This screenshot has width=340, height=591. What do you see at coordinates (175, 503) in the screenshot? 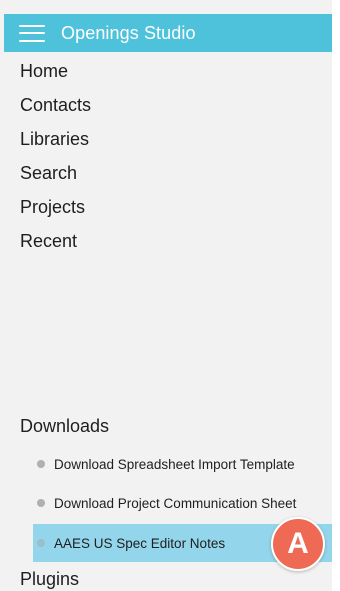
I see `download-item-label: Download Project Communication Sheet` at bounding box center [175, 503].